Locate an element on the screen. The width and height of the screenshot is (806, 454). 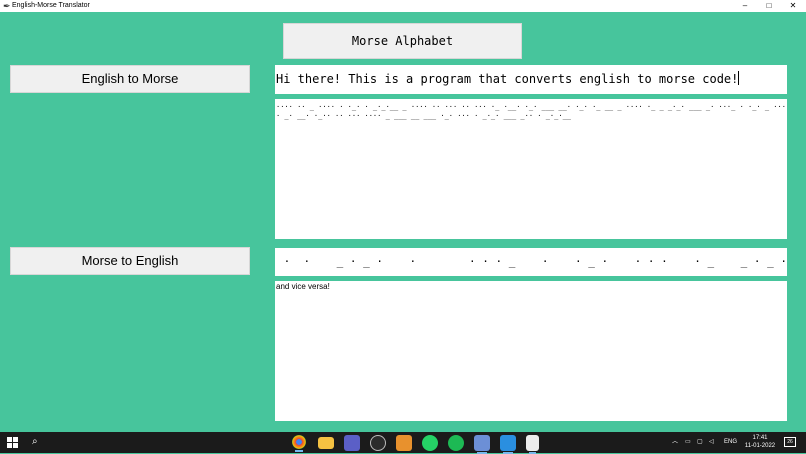
language-indicator: ENG is located at coordinates (730, 442).